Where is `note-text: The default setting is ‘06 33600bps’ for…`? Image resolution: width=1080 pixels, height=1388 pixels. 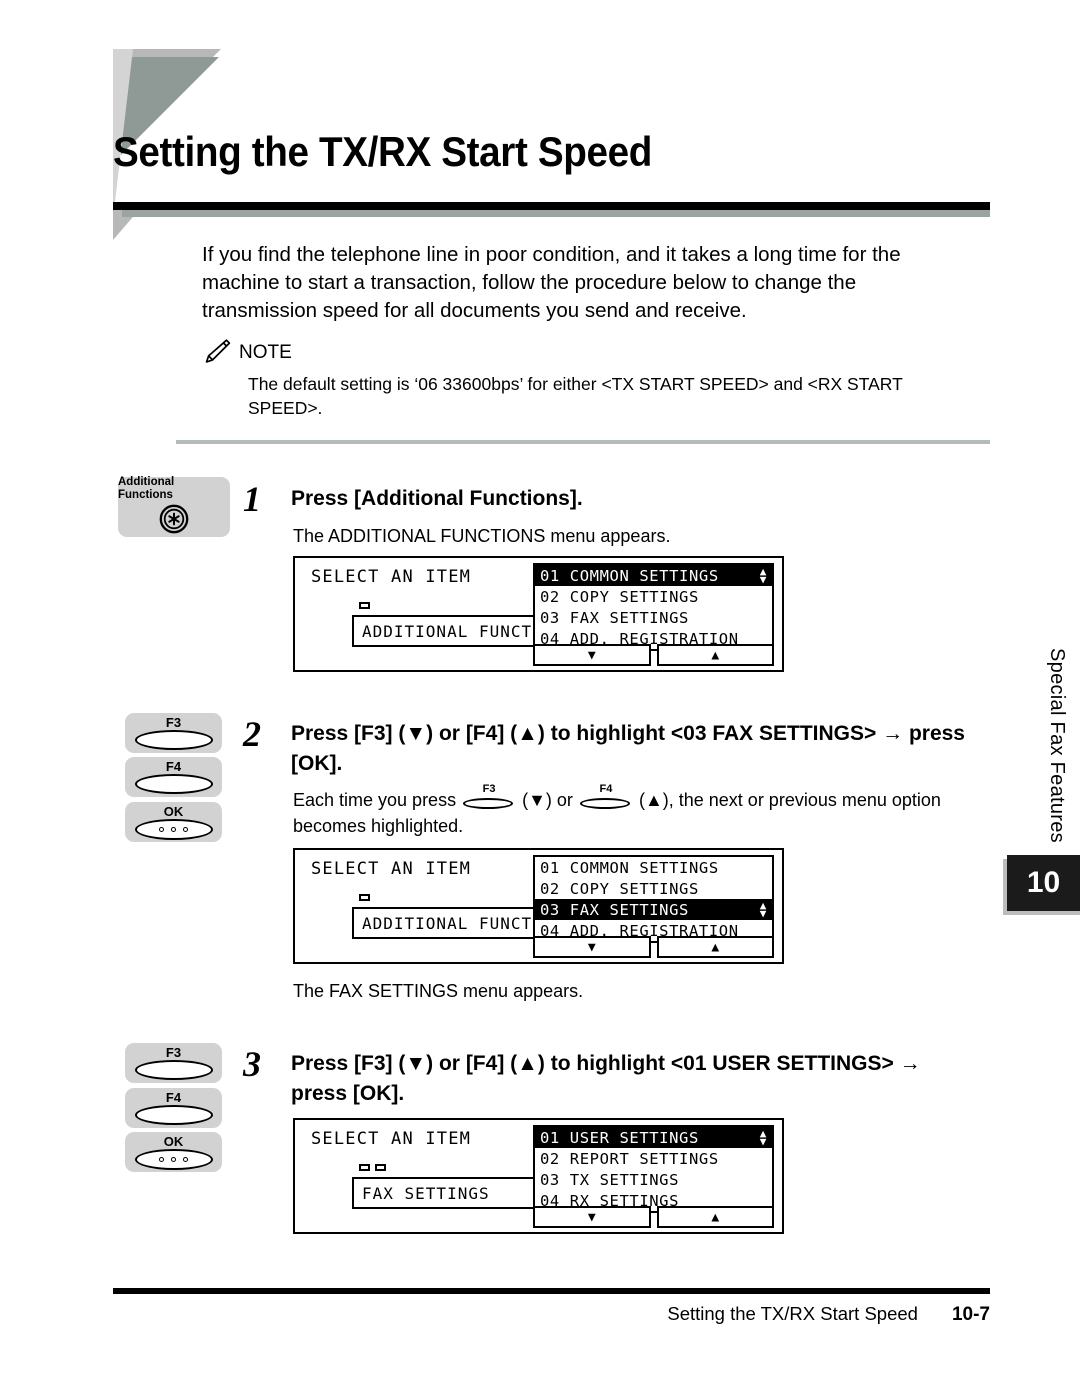 note-text: The default setting is ‘06 33600bps’ for… is located at coordinates (575, 396).